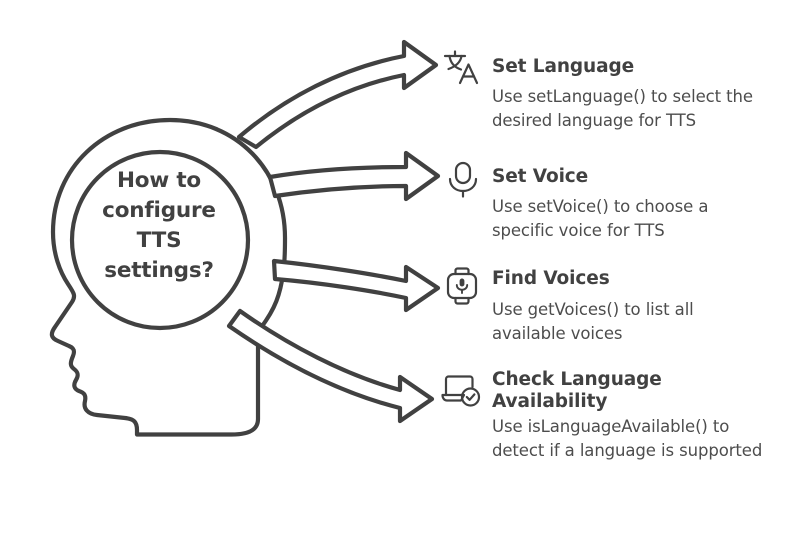 Image resolution: width=795 pixels, height=538 pixels. What do you see at coordinates (159, 240) in the screenshot?
I see `central-question-line-3: TTS` at bounding box center [159, 240].